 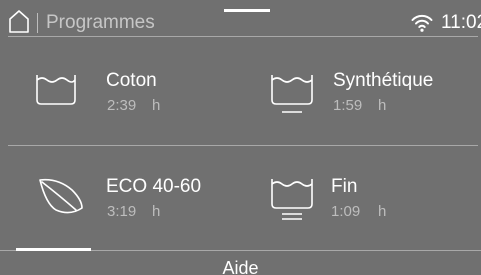 What do you see at coordinates (383, 80) in the screenshot?
I see `program-name: Synthétique` at bounding box center [383, 80].